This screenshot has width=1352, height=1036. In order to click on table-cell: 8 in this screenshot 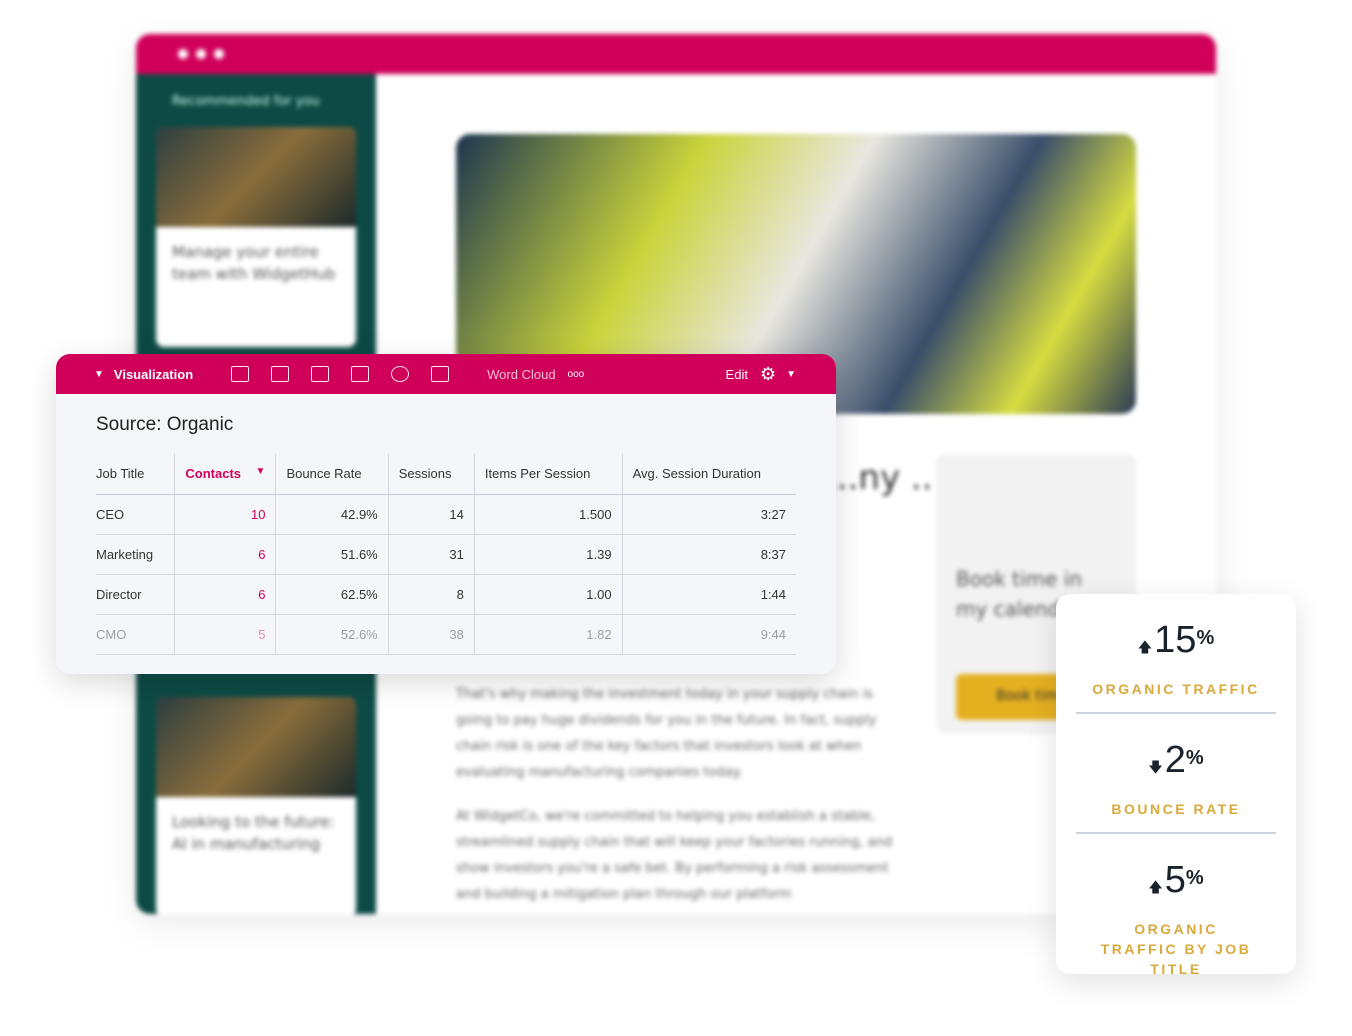, I will do `click(431, 594)`.